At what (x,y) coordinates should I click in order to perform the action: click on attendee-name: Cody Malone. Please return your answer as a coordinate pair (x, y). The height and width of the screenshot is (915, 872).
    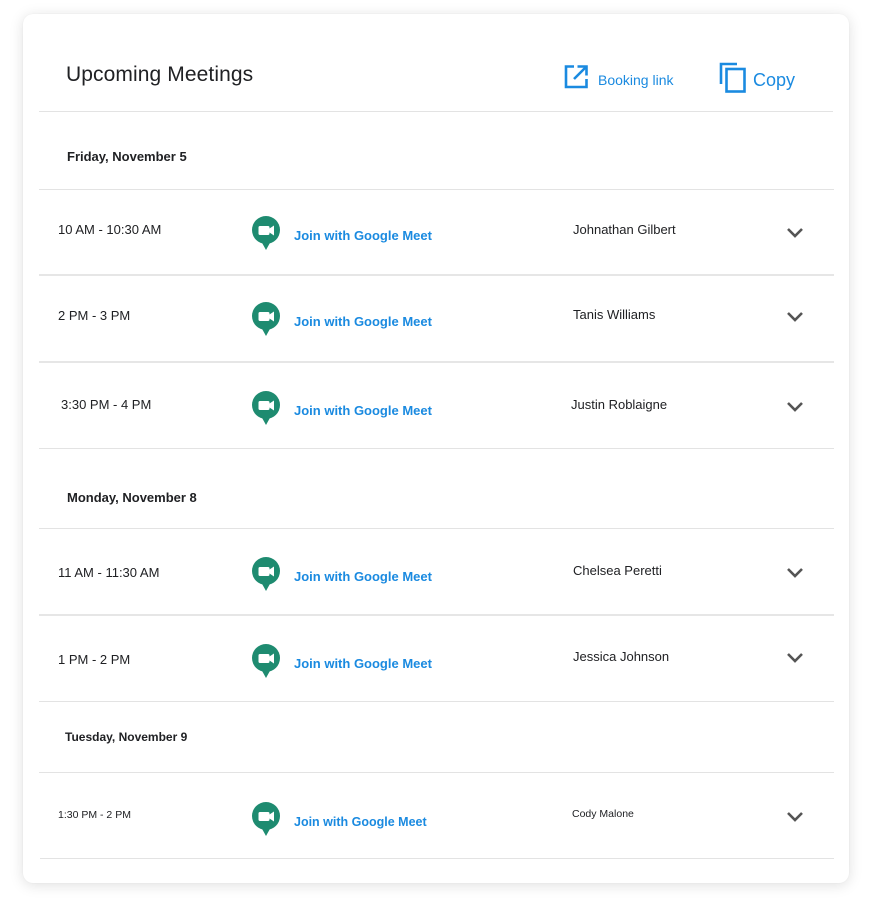
    Looking at the image, I should click on (603, 814).